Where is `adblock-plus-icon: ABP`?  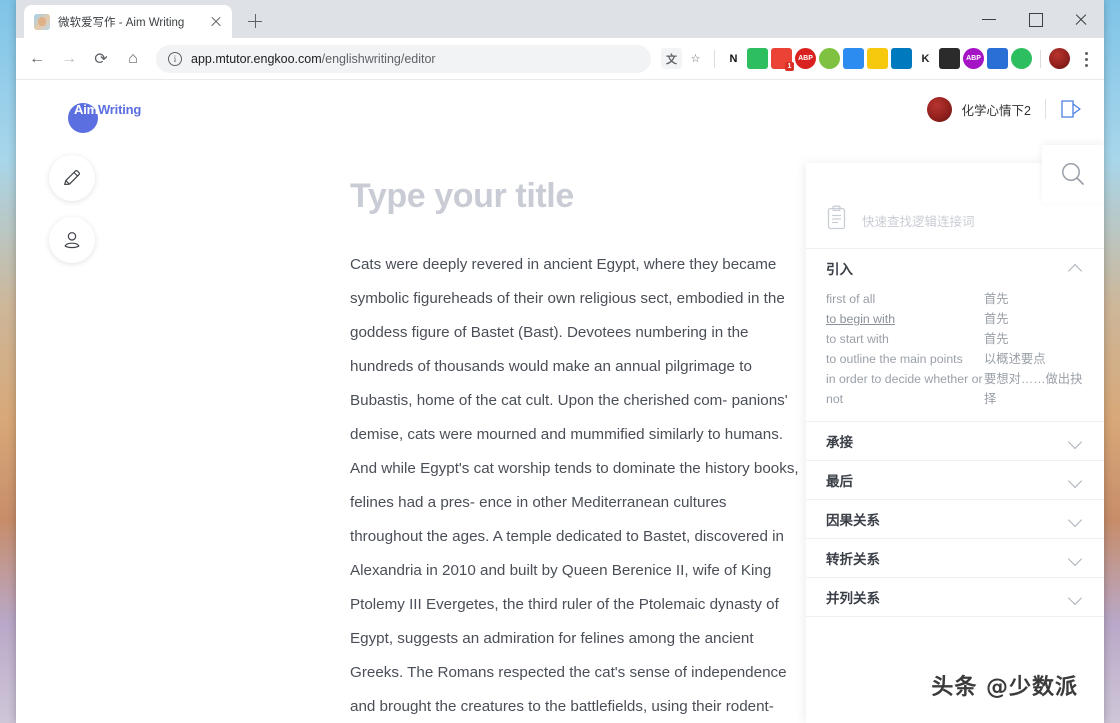 adblock-plus-icon: ABP is located at coordinates (805, 58).